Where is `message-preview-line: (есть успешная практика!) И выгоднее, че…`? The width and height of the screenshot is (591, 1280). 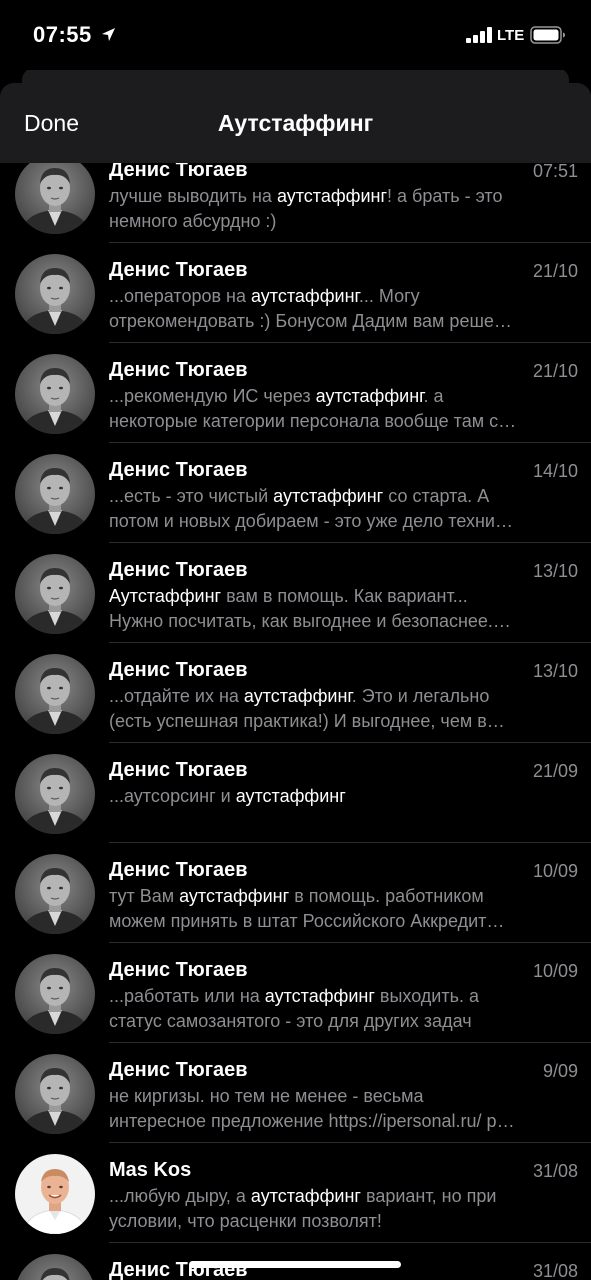 message-preview-line: (есть успешная практика!) И выгоднее, че… is located at coordinates (344, 721).